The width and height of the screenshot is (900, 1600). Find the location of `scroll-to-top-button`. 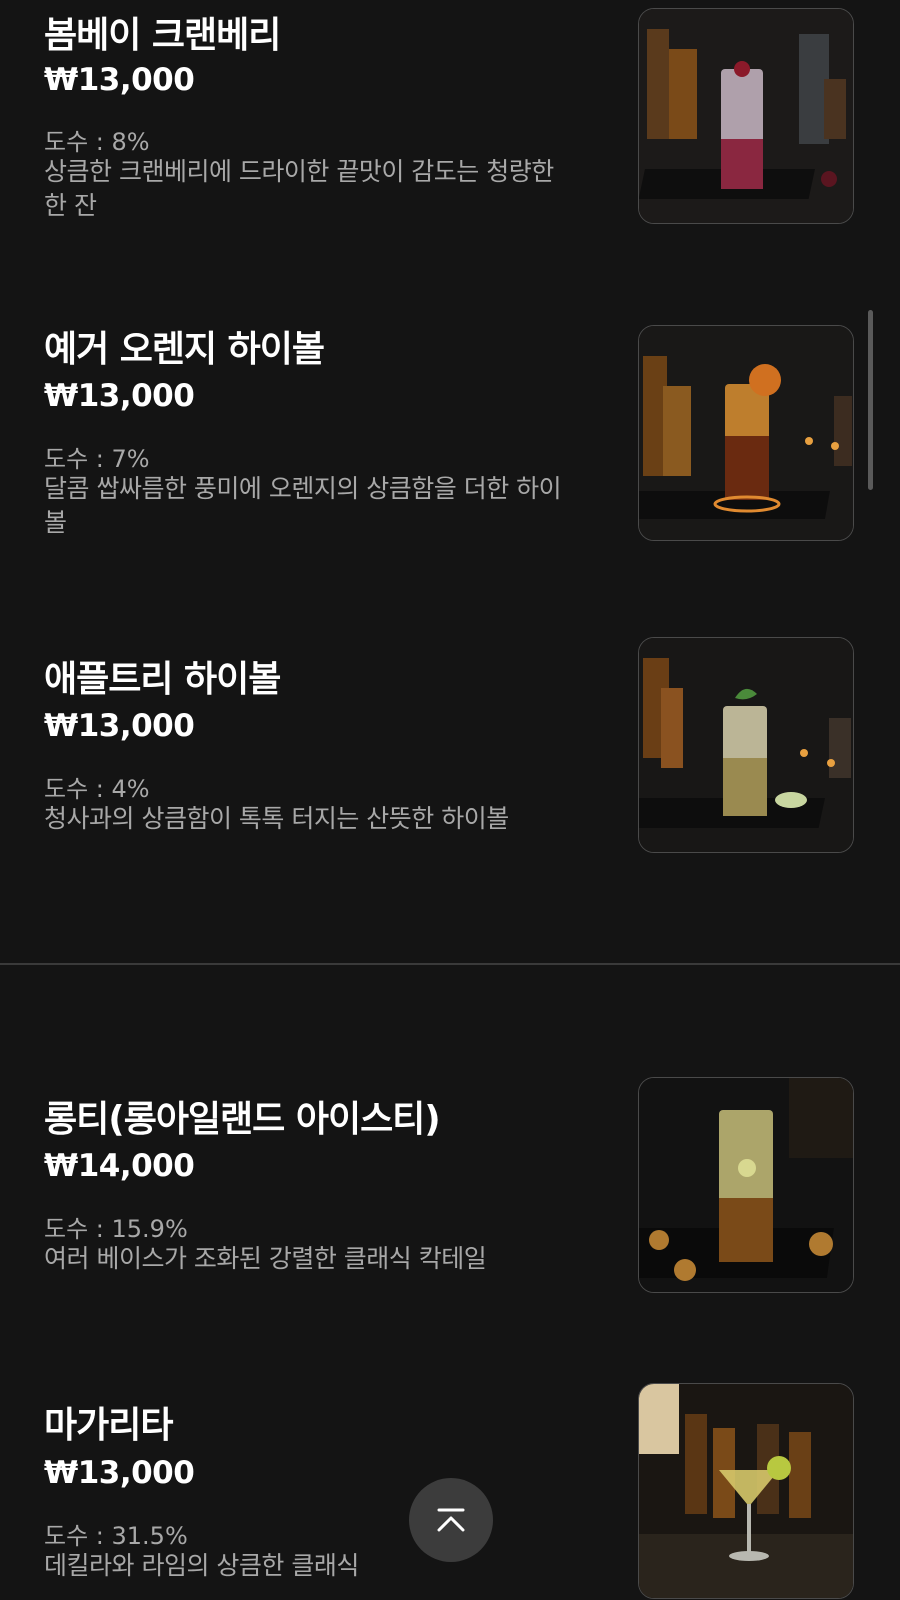

scroll-to-top-button is located at coordinates (451, 1520).